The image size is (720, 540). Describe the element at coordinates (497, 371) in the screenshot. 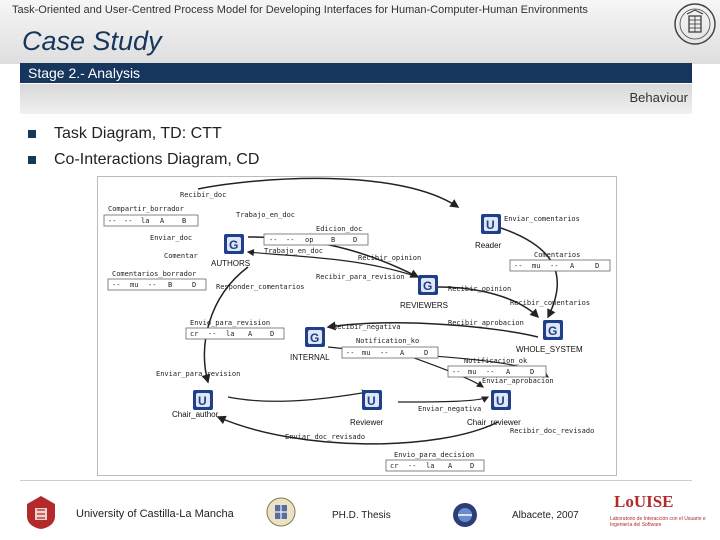

I see `notificacion-ok-table: -- mu -- A D` at that location.